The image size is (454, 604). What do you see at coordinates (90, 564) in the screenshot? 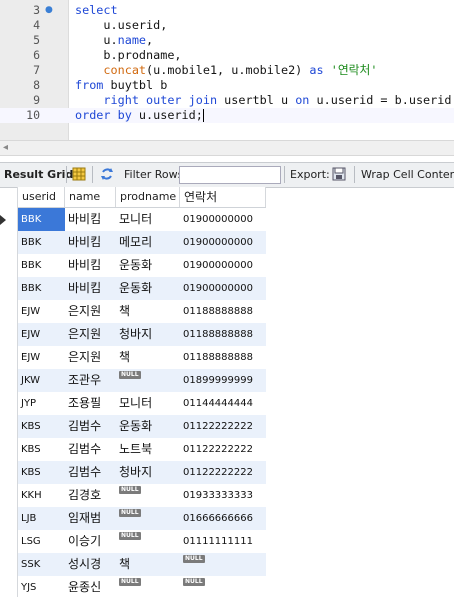
I see `cell-name: 성시경` at bounding box center [90, 564].